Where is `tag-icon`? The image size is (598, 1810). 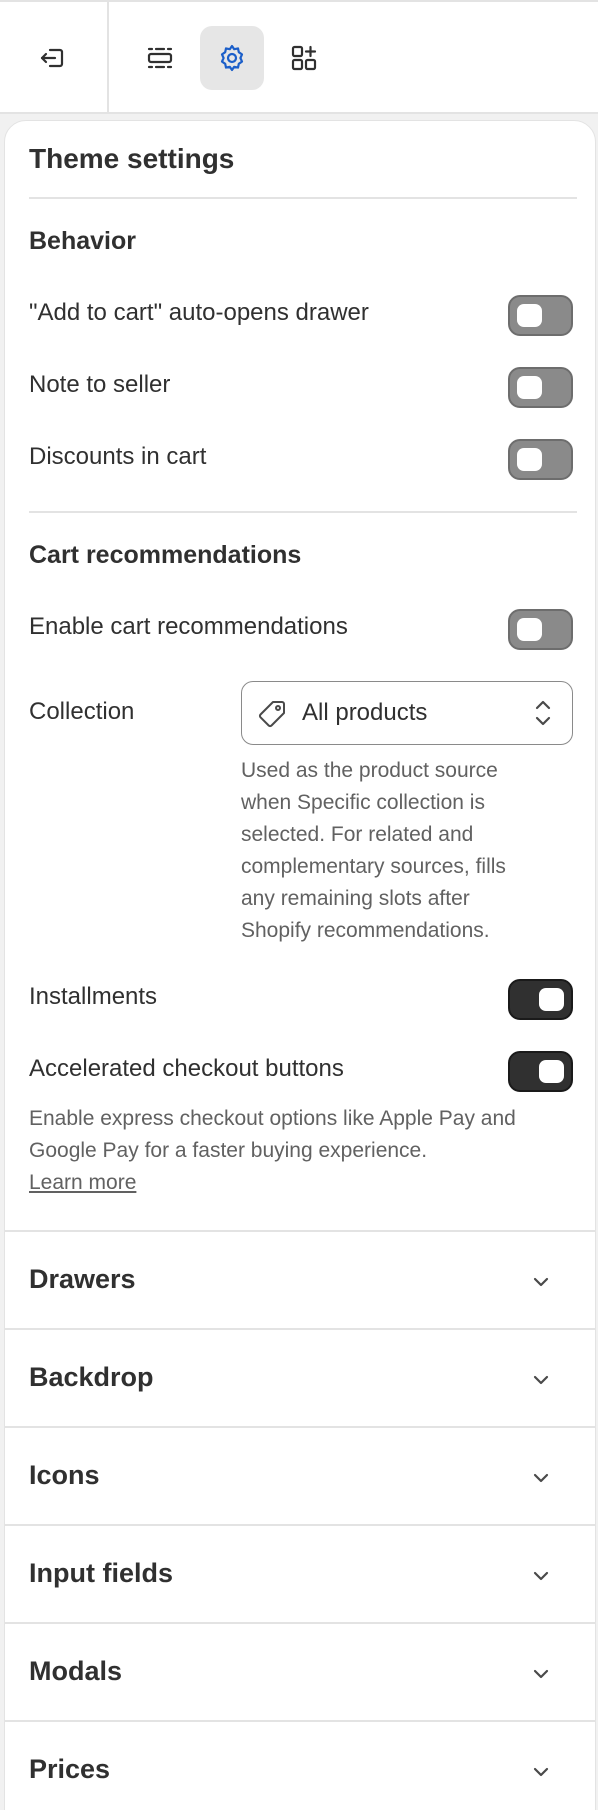
tag-icon is located at coordinates (271, 714).